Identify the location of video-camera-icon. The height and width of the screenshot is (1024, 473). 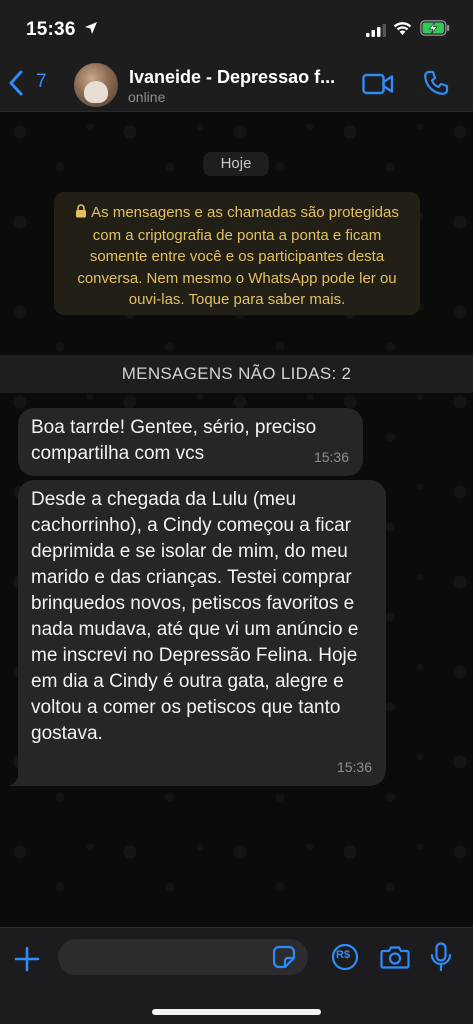
(378, 84).